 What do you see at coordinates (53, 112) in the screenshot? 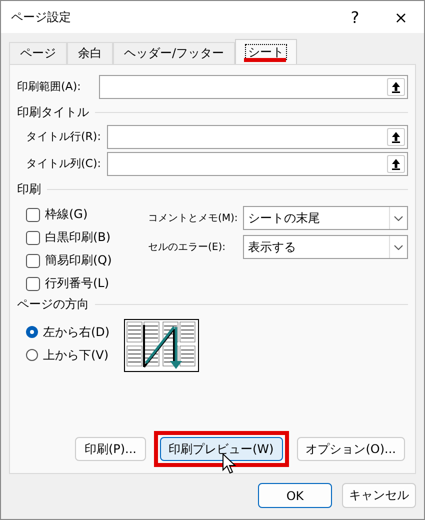
I see `section-heading: 印刷タイトル` at bounding box center [53, 112].